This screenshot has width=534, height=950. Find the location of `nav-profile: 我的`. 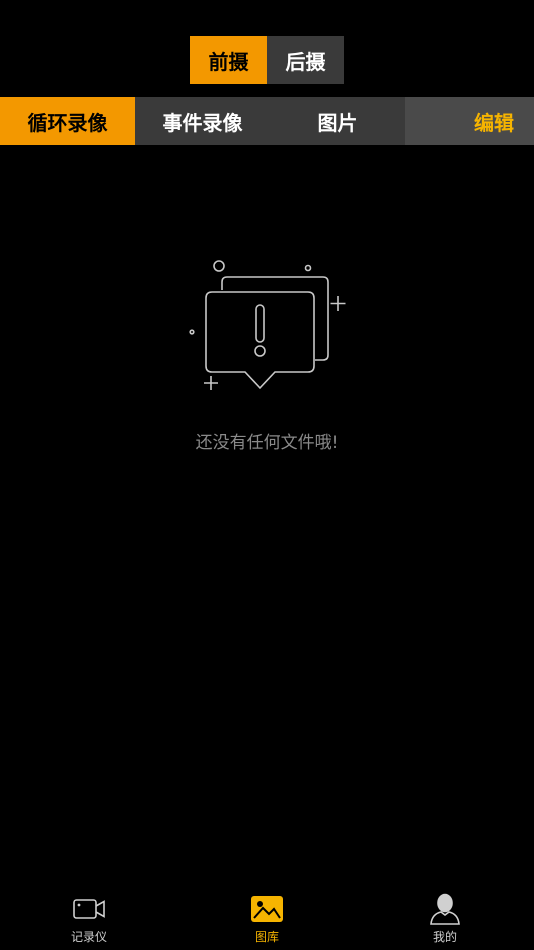

nav-profile: 我的 is located at coordinates (445, 919).